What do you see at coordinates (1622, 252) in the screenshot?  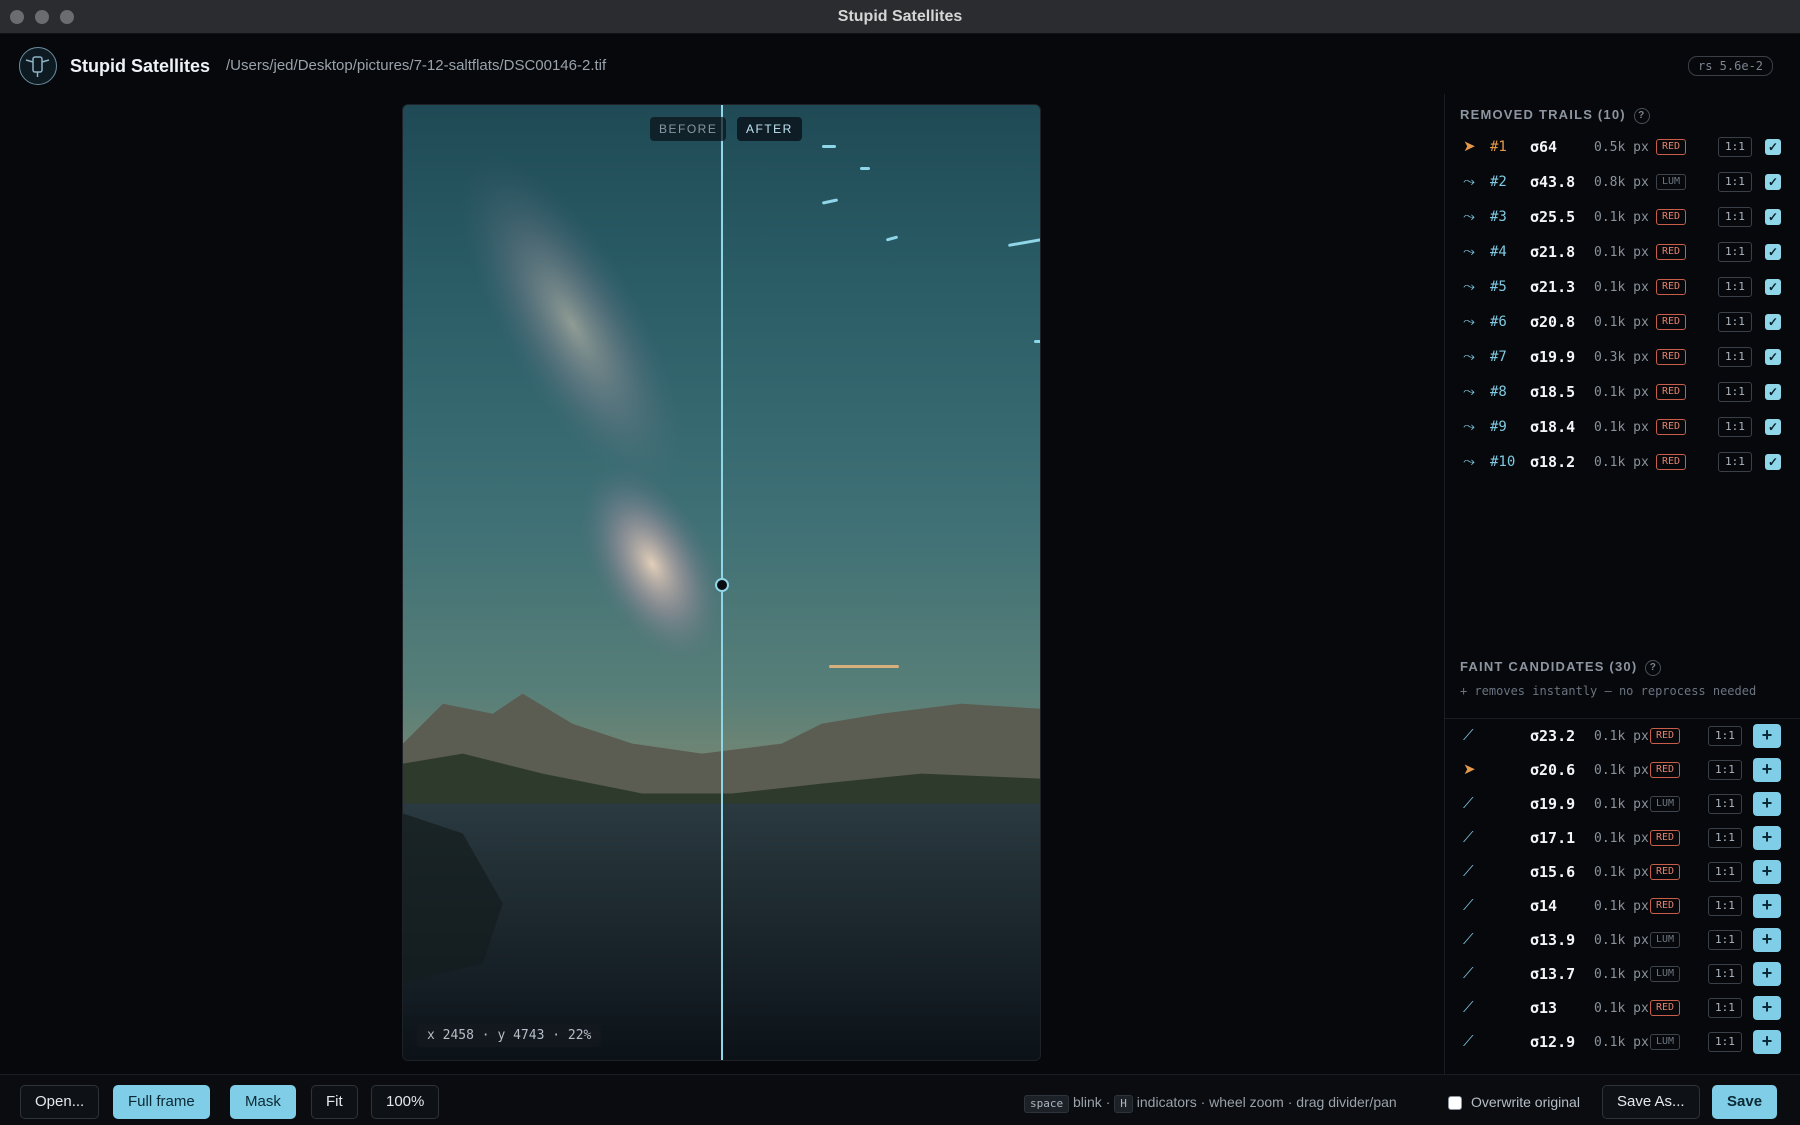 I see `removed-trail-row: ⤳ #4 σ21.8 0.1k px RED 1:1 ✓` at bounding box center [1622, 252].